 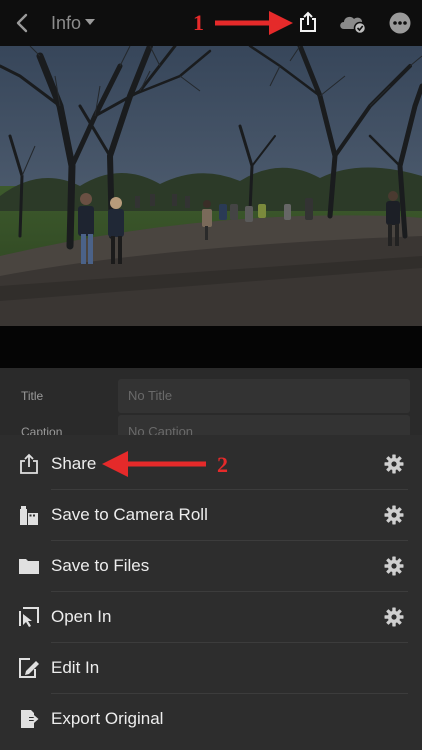 What do you see at coordinates (29, 515) in the screenshot?
I see `camera-roll-icon` at bounding box center [29, 515].